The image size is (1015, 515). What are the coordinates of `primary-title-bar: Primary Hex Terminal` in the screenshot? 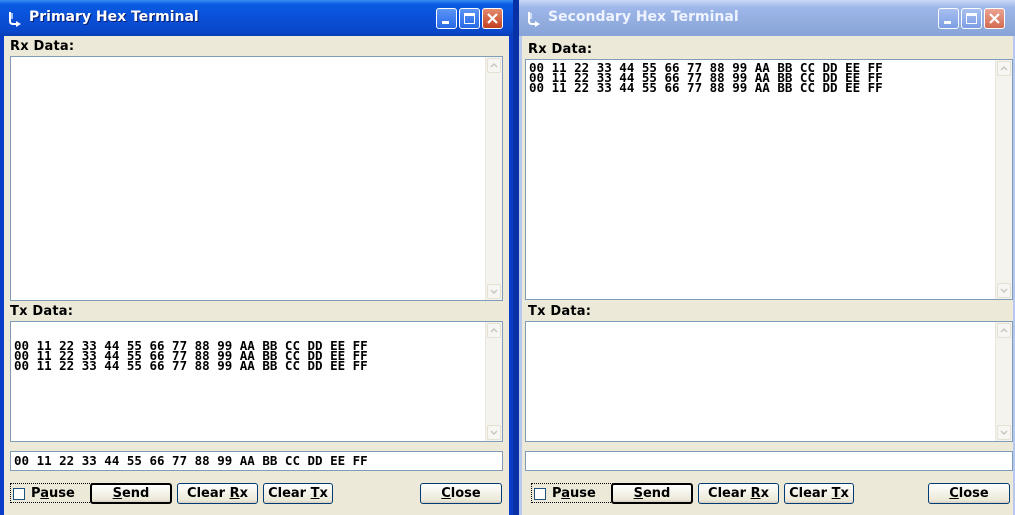 It's located at (256, 18).